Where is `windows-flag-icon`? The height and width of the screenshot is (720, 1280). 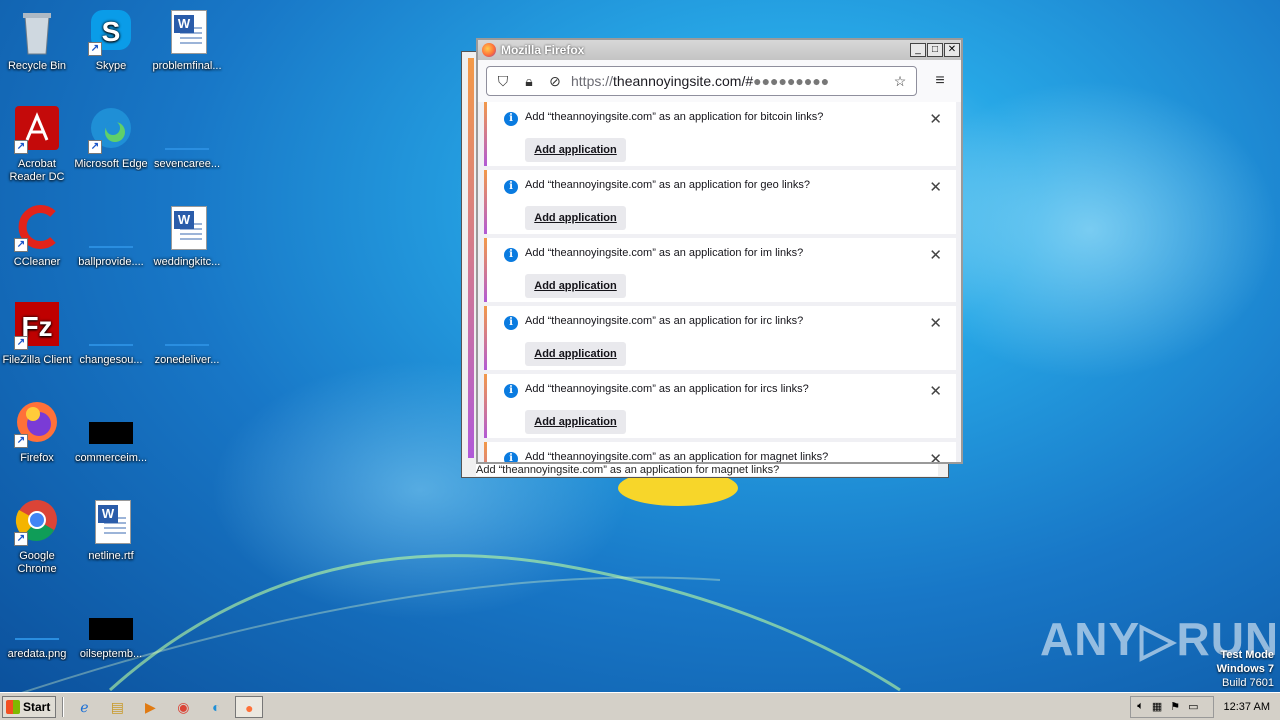 windows-flag-icon is located at coordinates (13, 706).